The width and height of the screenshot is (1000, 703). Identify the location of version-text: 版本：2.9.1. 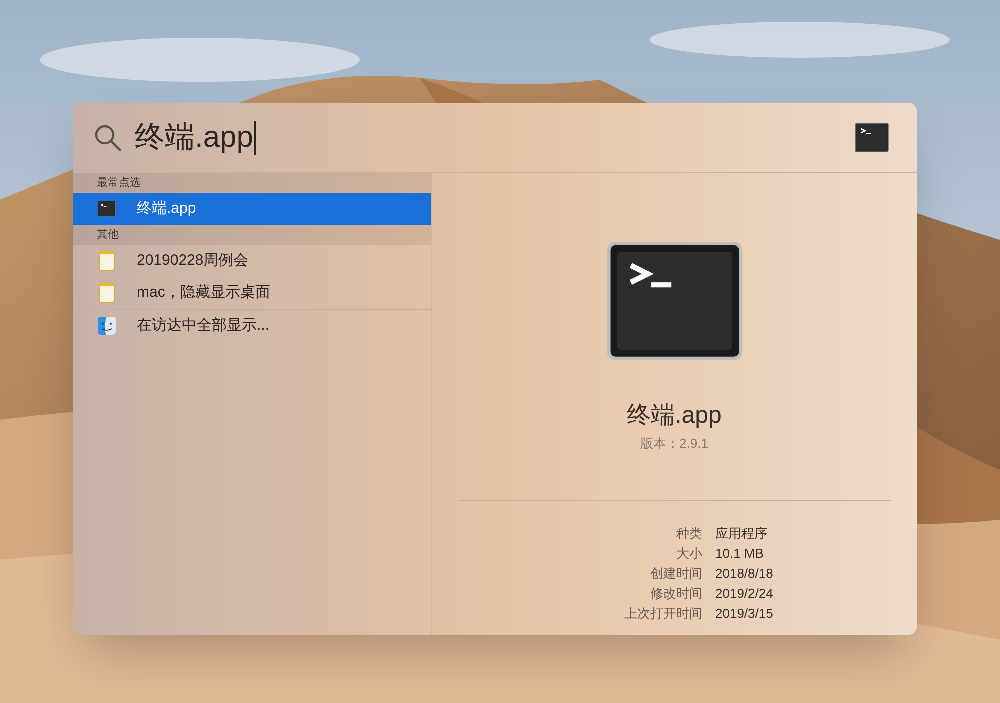
(674, 444).